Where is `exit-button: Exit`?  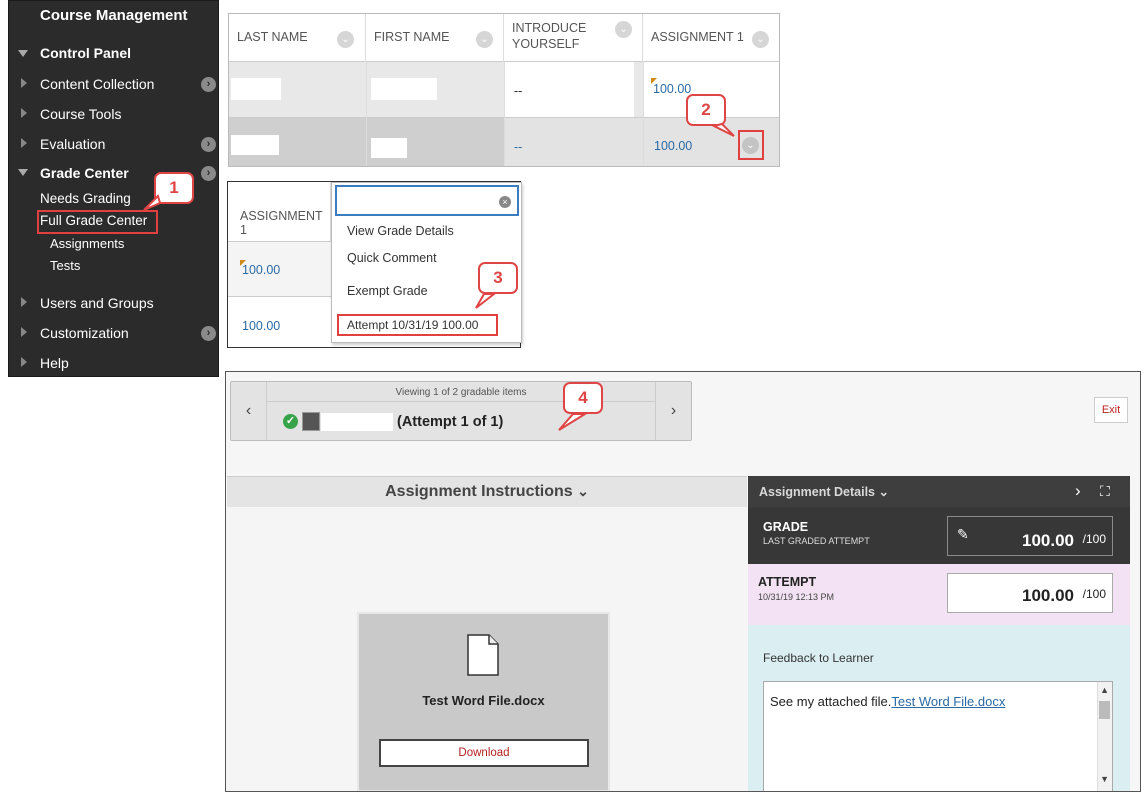
exit-button: Exit is located at coordinates (1111, 410).